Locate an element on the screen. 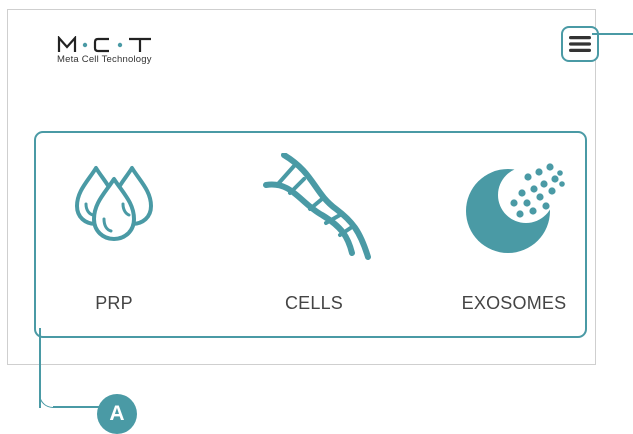 This screenshot has height=434, width=633. category-label-exosomes: EXOSOMES is located at coordinates (514, 303).